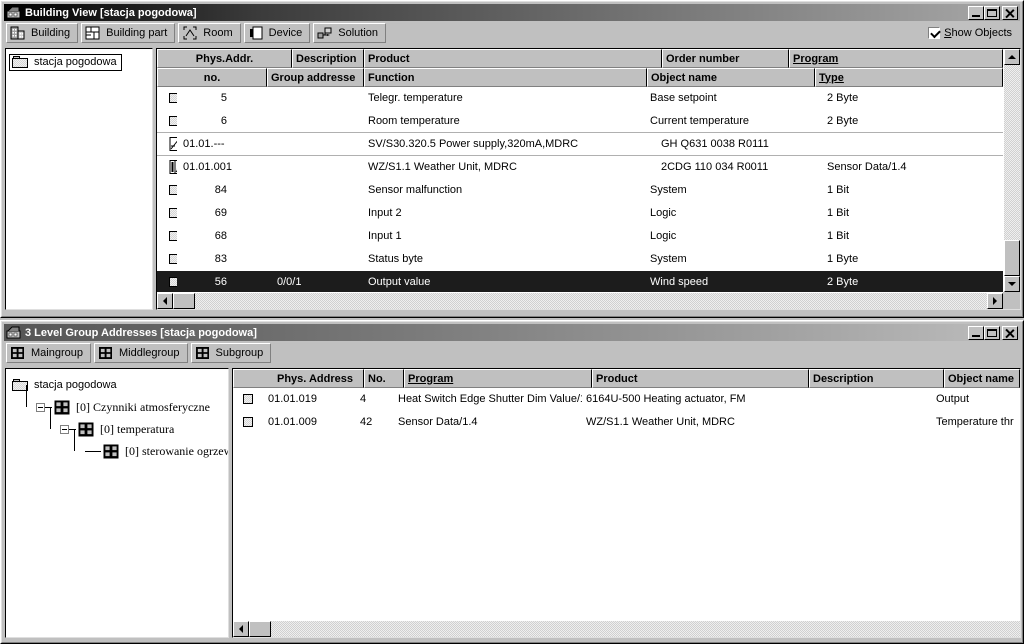  What do you see at coordinates (118, 451) in the screenshot?
I see `tree-item: [0] sterowanie ogrzewa` at bounding box center [118, 451].